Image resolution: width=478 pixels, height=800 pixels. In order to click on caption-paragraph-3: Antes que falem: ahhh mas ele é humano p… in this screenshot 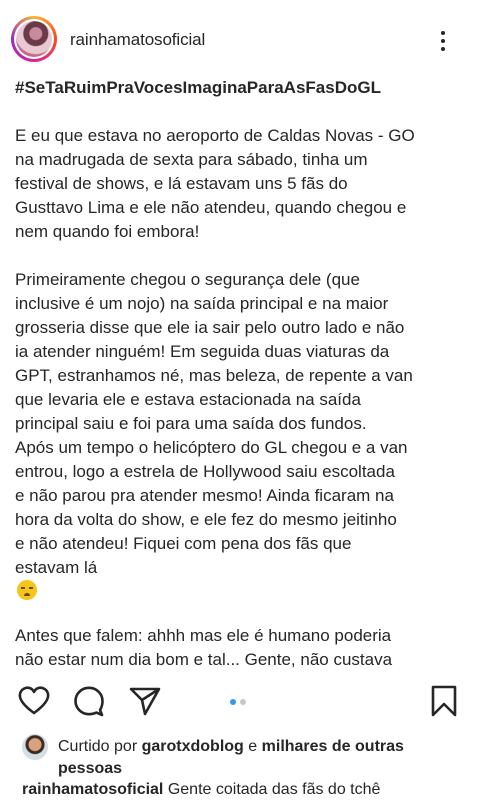, I will do `click(242, 648)`.